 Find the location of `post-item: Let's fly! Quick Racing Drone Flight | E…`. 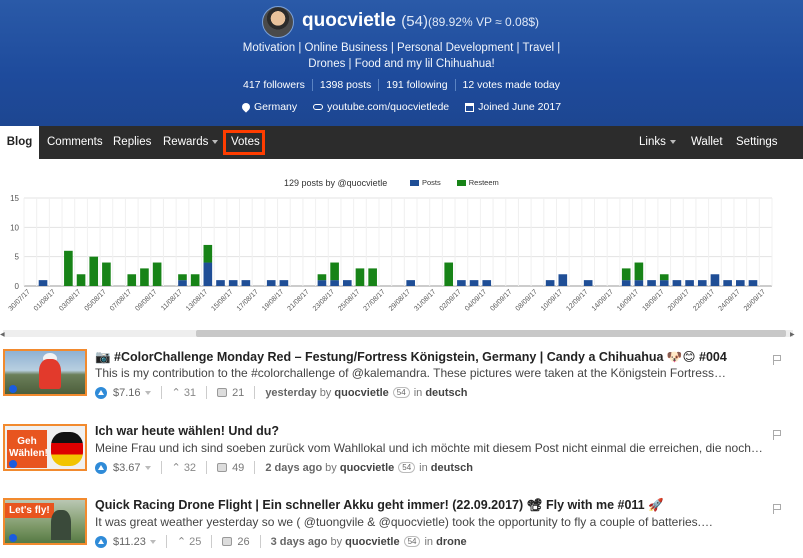

post-item: Let's fly! Quick Racing Drone Flight | E… is located at coordinates (401, 528).